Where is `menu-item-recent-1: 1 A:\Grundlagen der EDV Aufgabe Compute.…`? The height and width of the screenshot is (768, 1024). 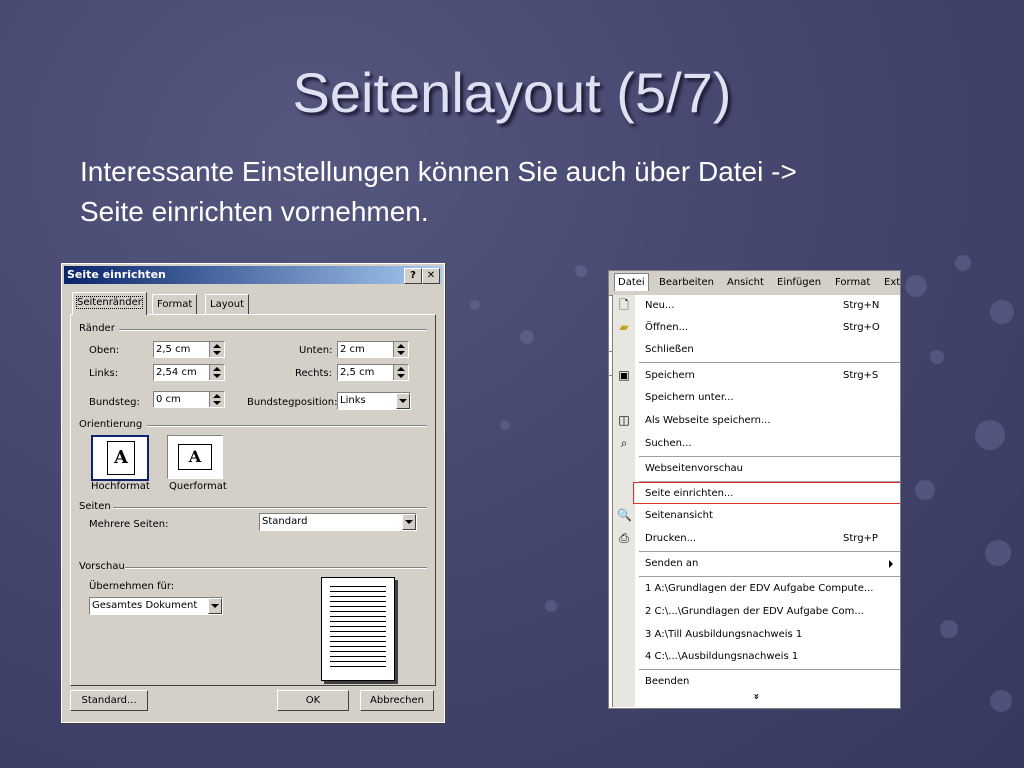
menu-item-recent-1: 1 A:\Grundlagen der EDV Aufgabe Compute.… is located at coordinates (756, 589).